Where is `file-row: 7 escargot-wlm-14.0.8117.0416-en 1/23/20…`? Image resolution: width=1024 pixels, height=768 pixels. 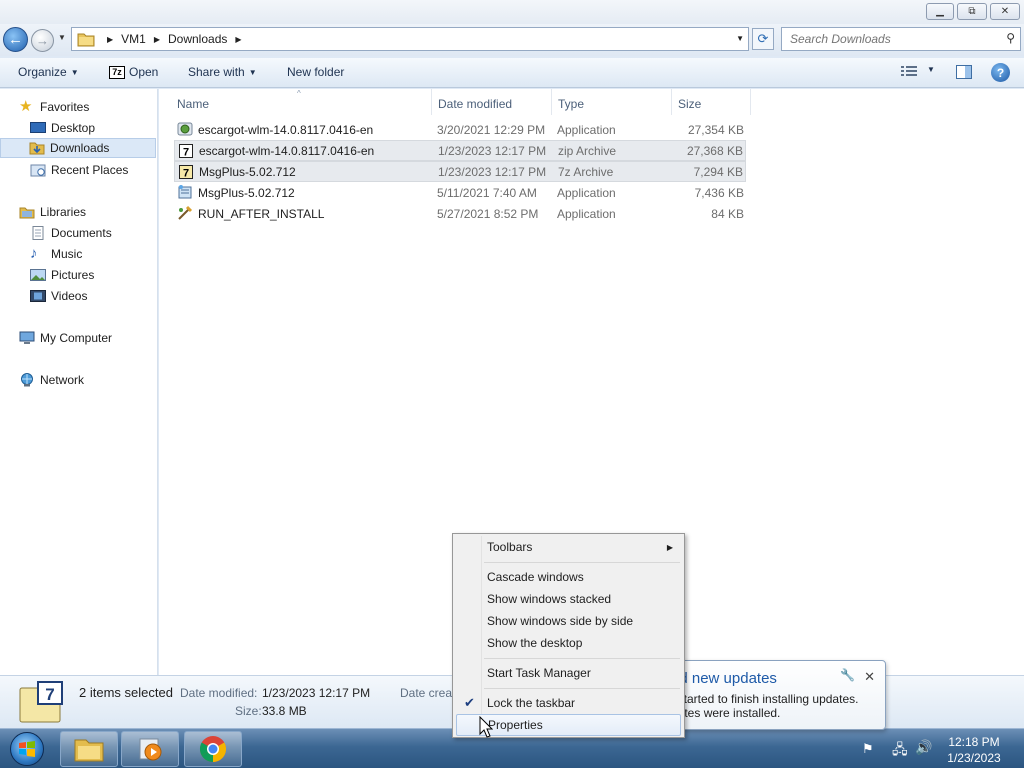 file-row: 7 escargot-wlm-14.0.8117.0416-en 1/23/20… is located at coordinates (460, 150).